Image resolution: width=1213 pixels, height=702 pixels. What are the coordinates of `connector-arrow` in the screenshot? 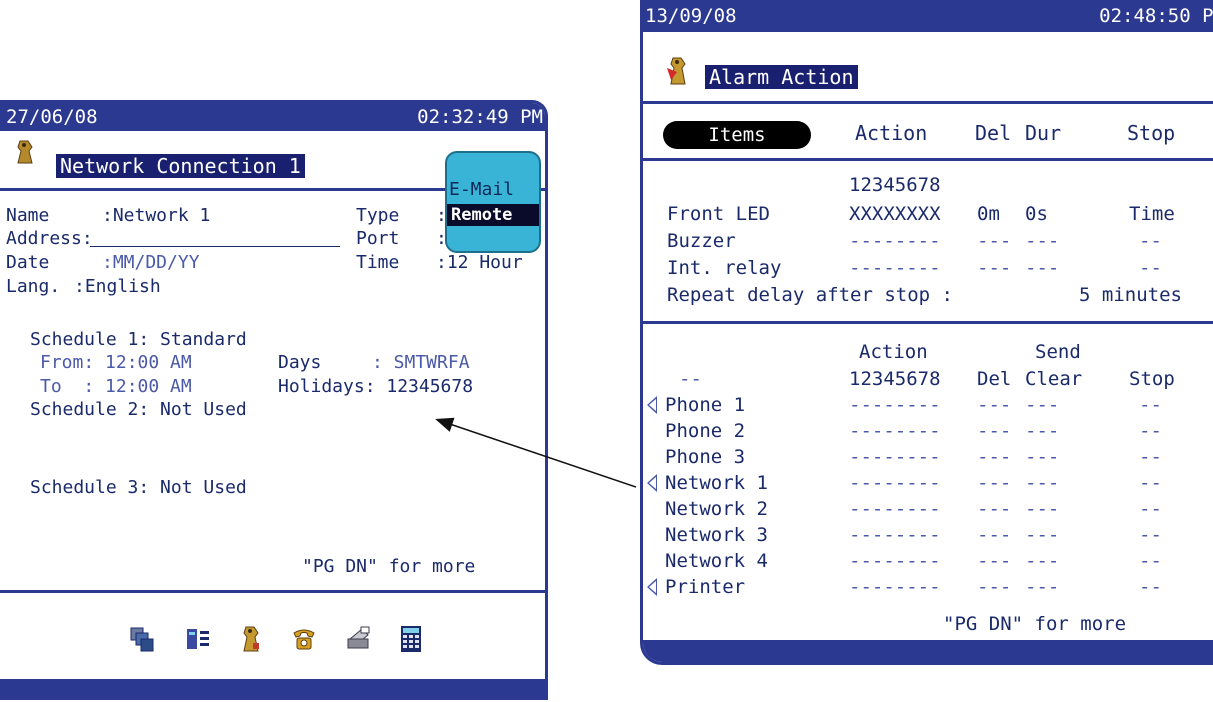 It's located at (536, 452).